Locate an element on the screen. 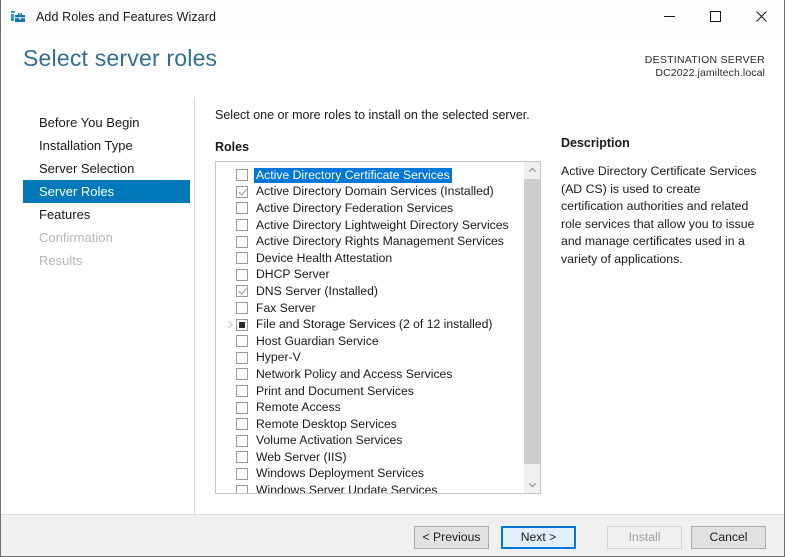 This screenshot has width=785, height=557. chevron-up-icon is located at coordinates (532, 170).